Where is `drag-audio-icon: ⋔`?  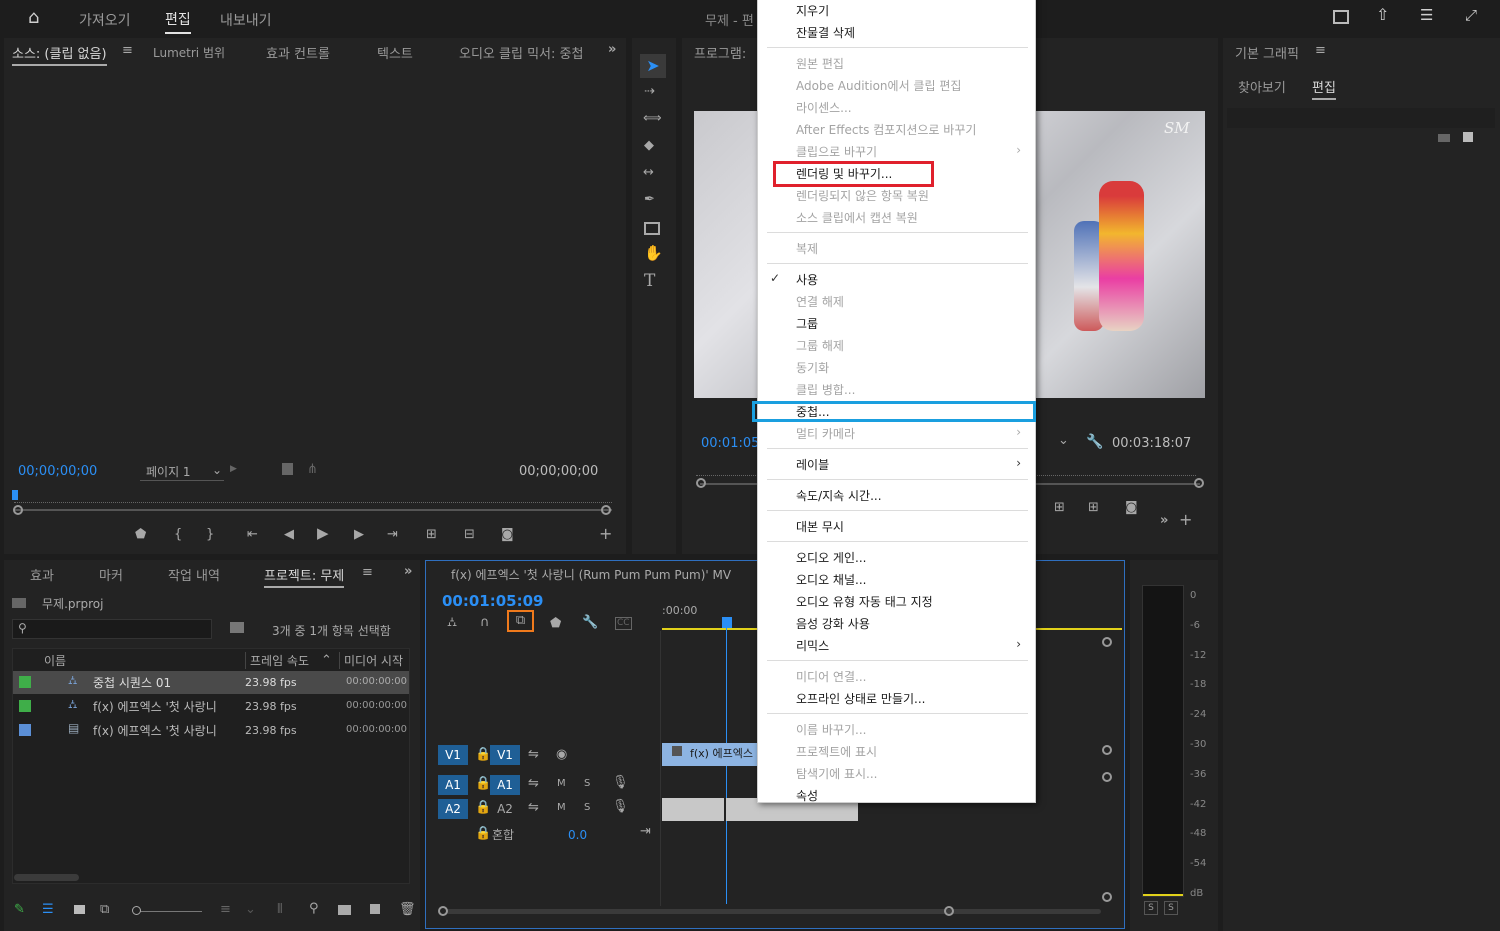
drag-audio-icon: ⋔ is located at coordinates (312, 469).